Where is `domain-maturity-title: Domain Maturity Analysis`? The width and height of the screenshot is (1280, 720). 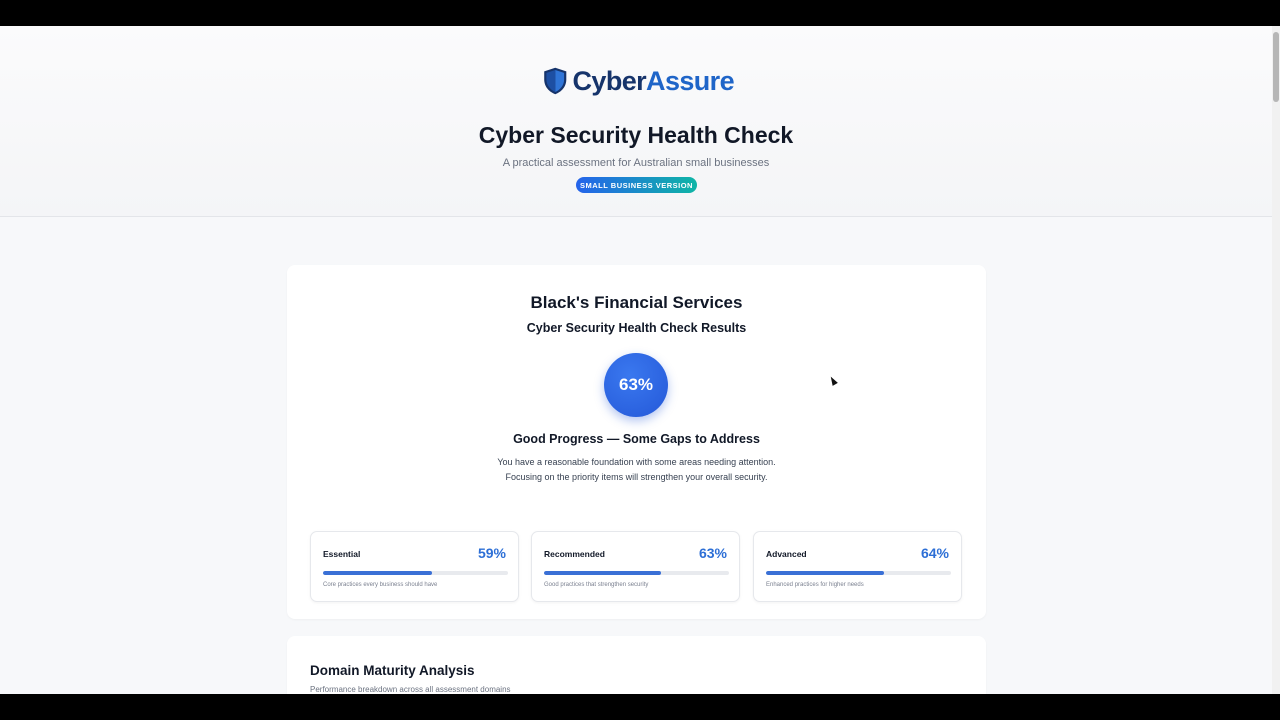
domain-maturity-title: Domain Maturity Analysis is located at coordinates (392, 670).